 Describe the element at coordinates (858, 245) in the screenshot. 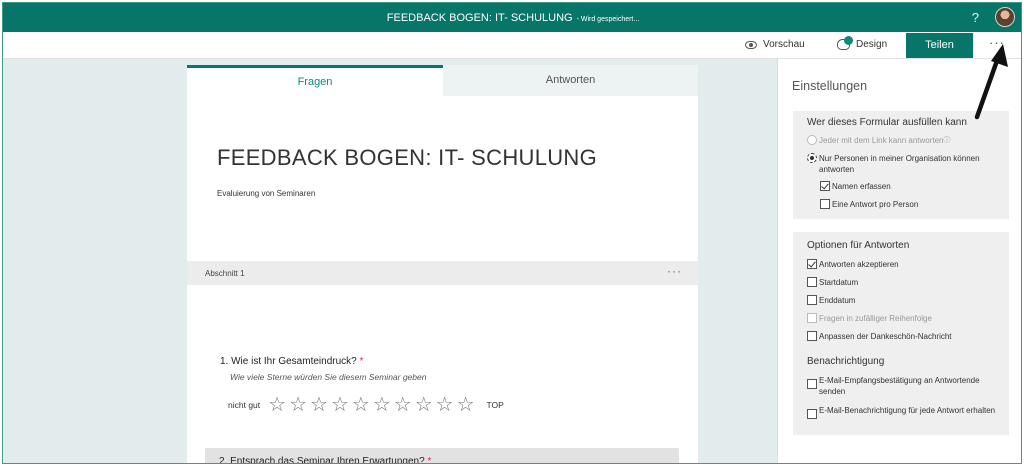

I see `response-options-title: Optionen für Antworten` at that location.